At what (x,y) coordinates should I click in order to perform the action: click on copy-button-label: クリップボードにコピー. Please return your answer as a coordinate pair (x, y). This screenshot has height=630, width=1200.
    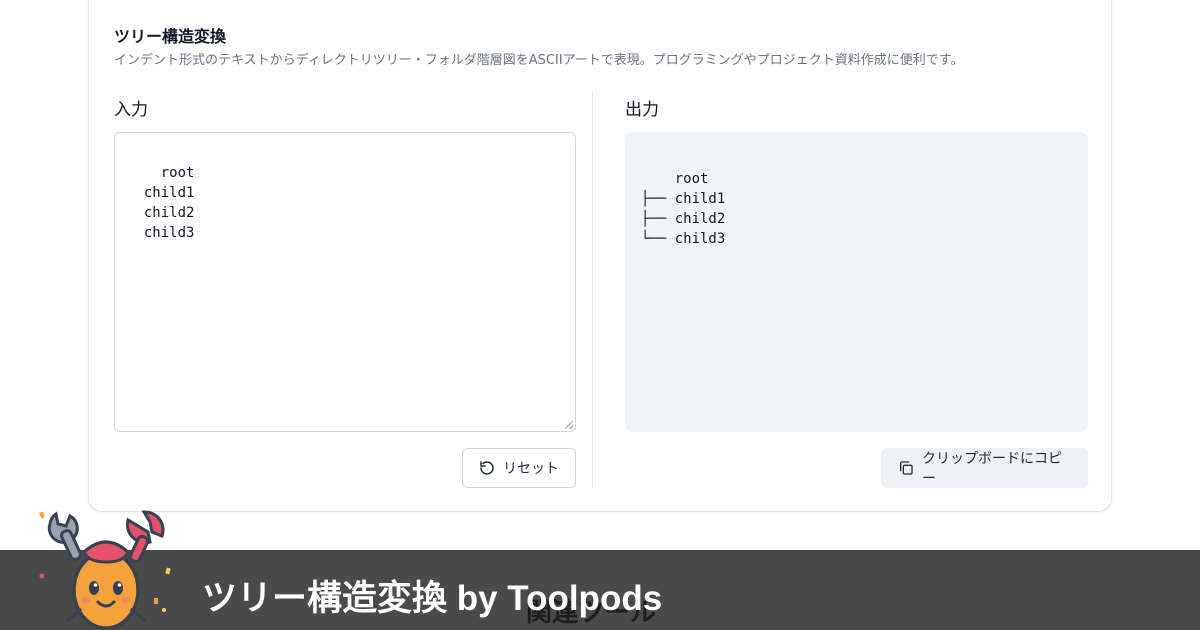
    Looking at the image, I should click on (992, 469).